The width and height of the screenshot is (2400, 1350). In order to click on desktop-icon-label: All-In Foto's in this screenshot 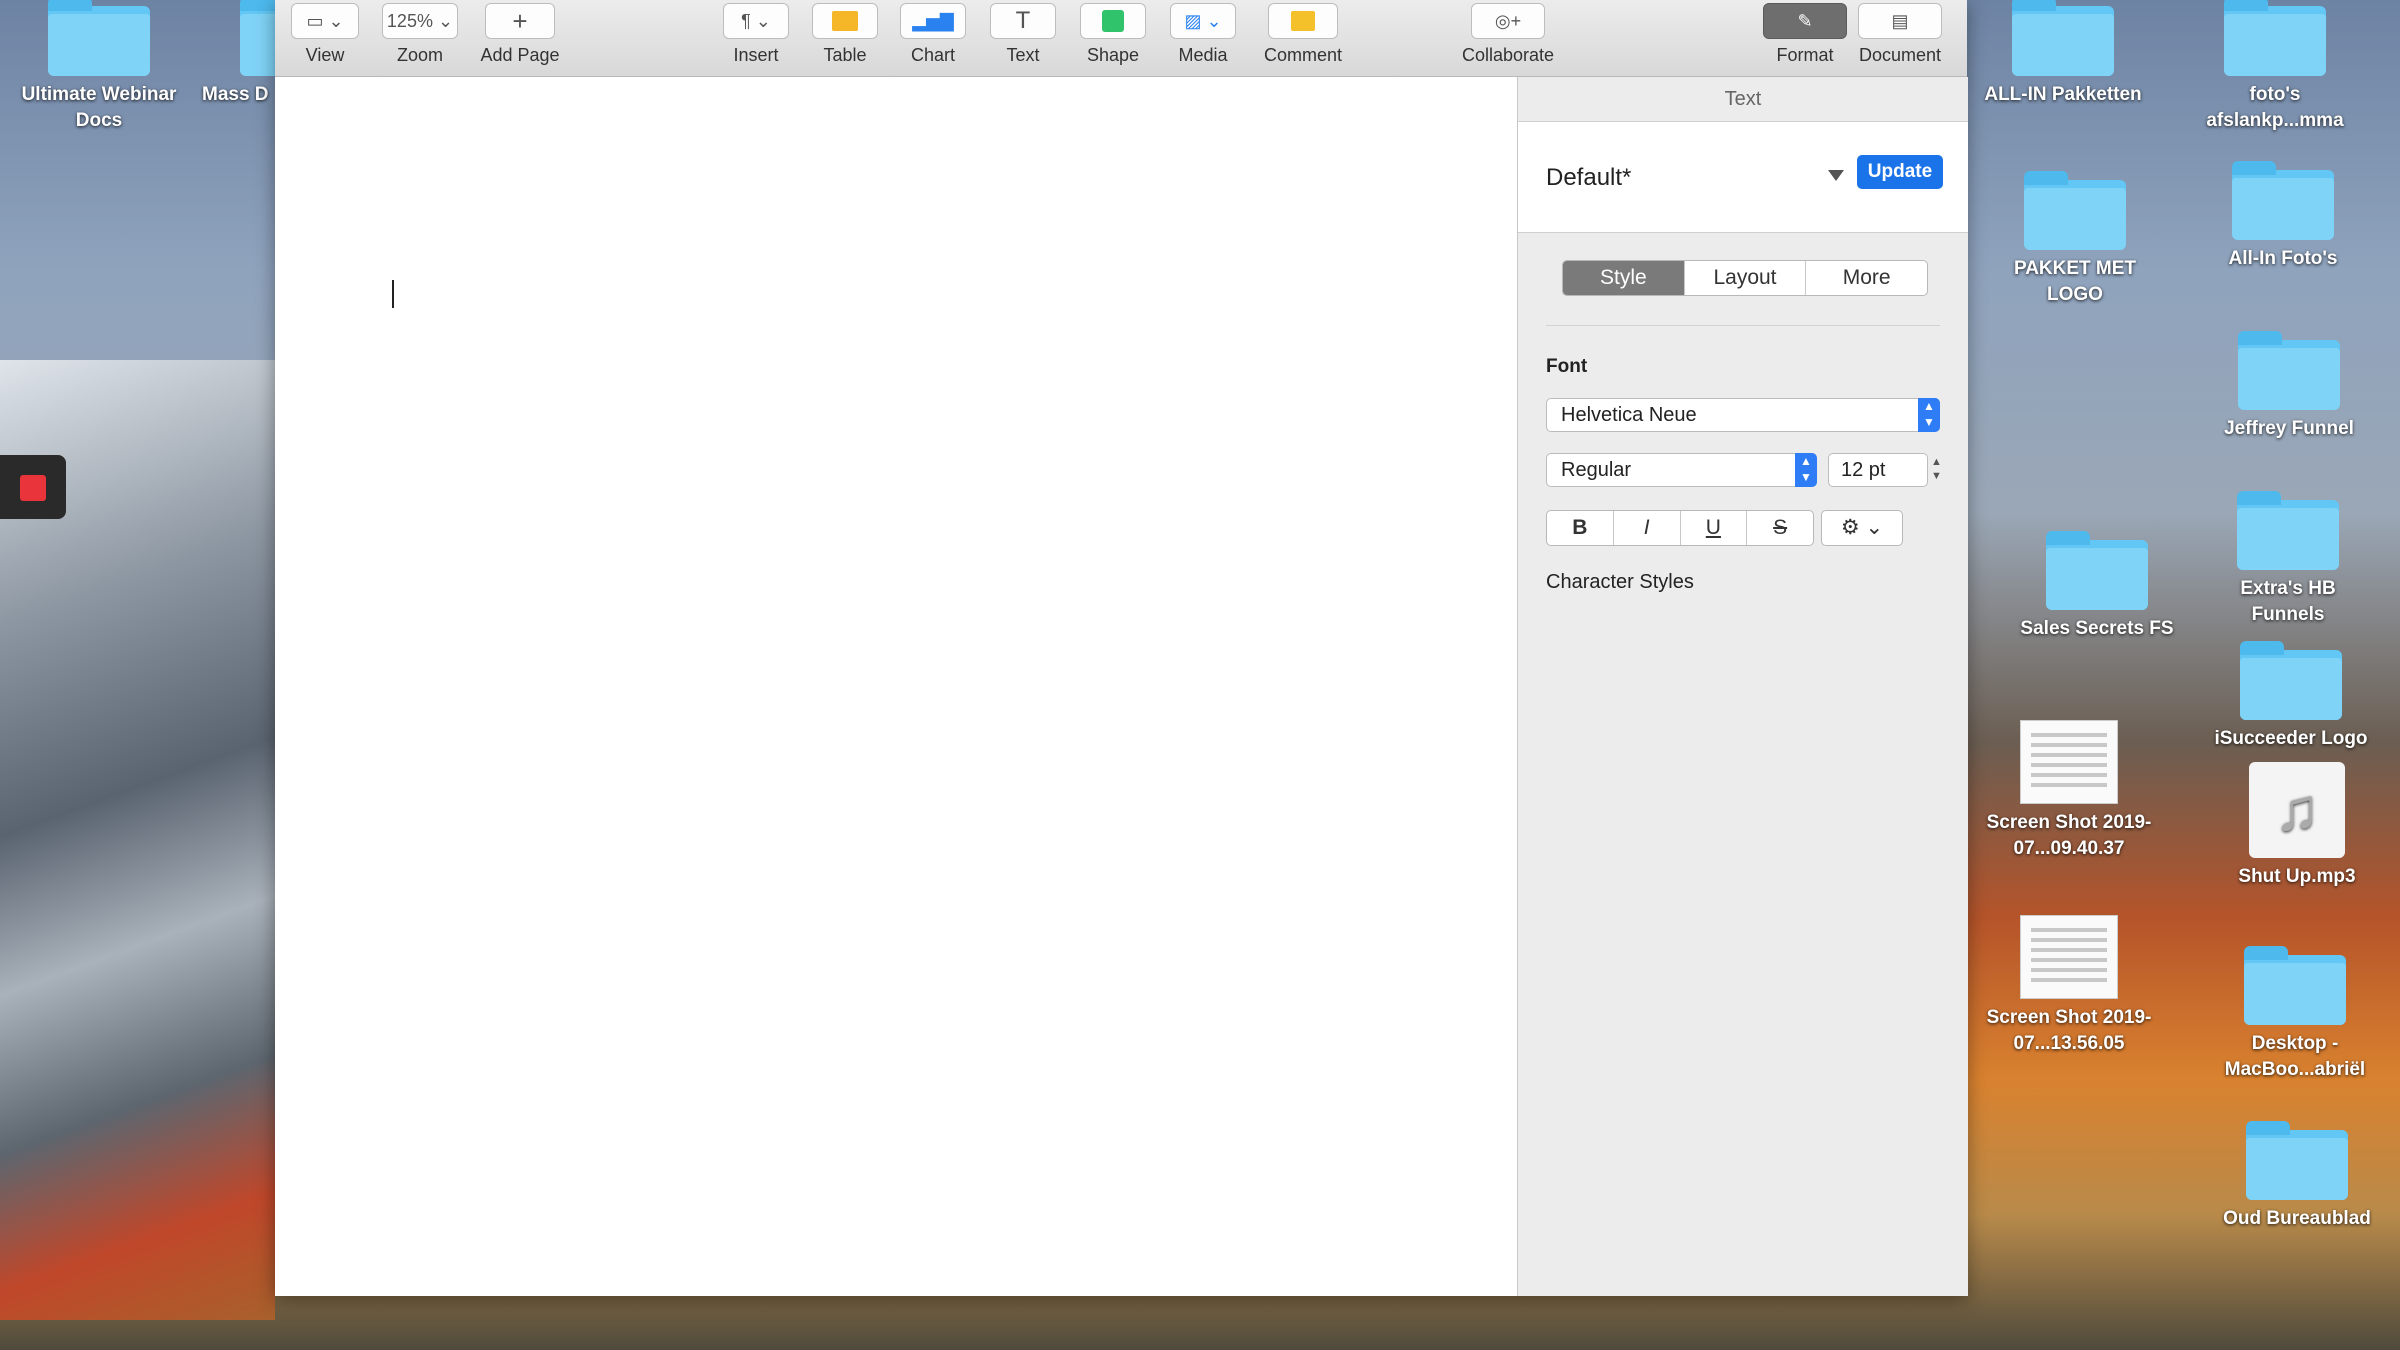, I will do `click(2283, 258)`.